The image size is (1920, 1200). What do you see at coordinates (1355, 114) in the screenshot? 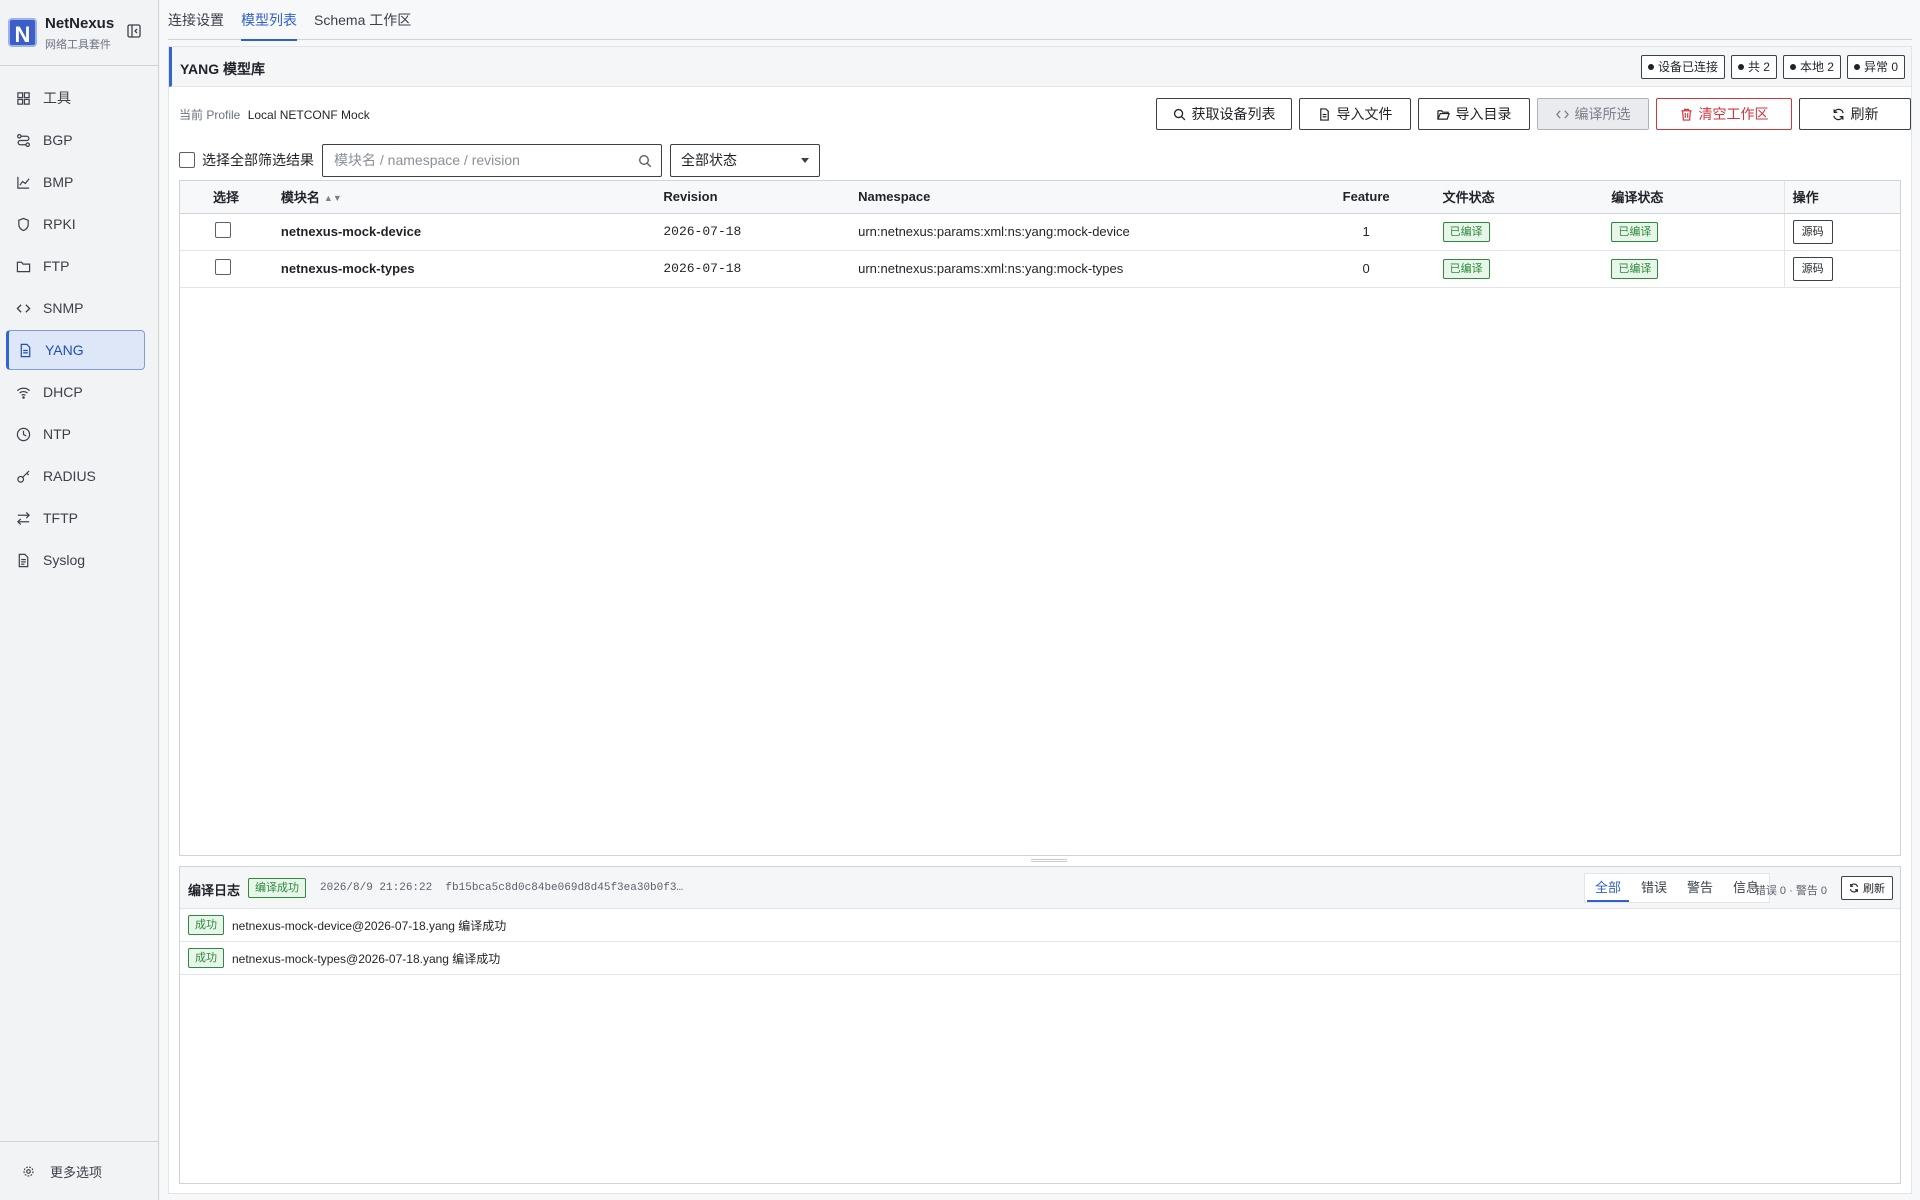
I see `import-file-button: 导入文件` at bounding box center [1355, 114].